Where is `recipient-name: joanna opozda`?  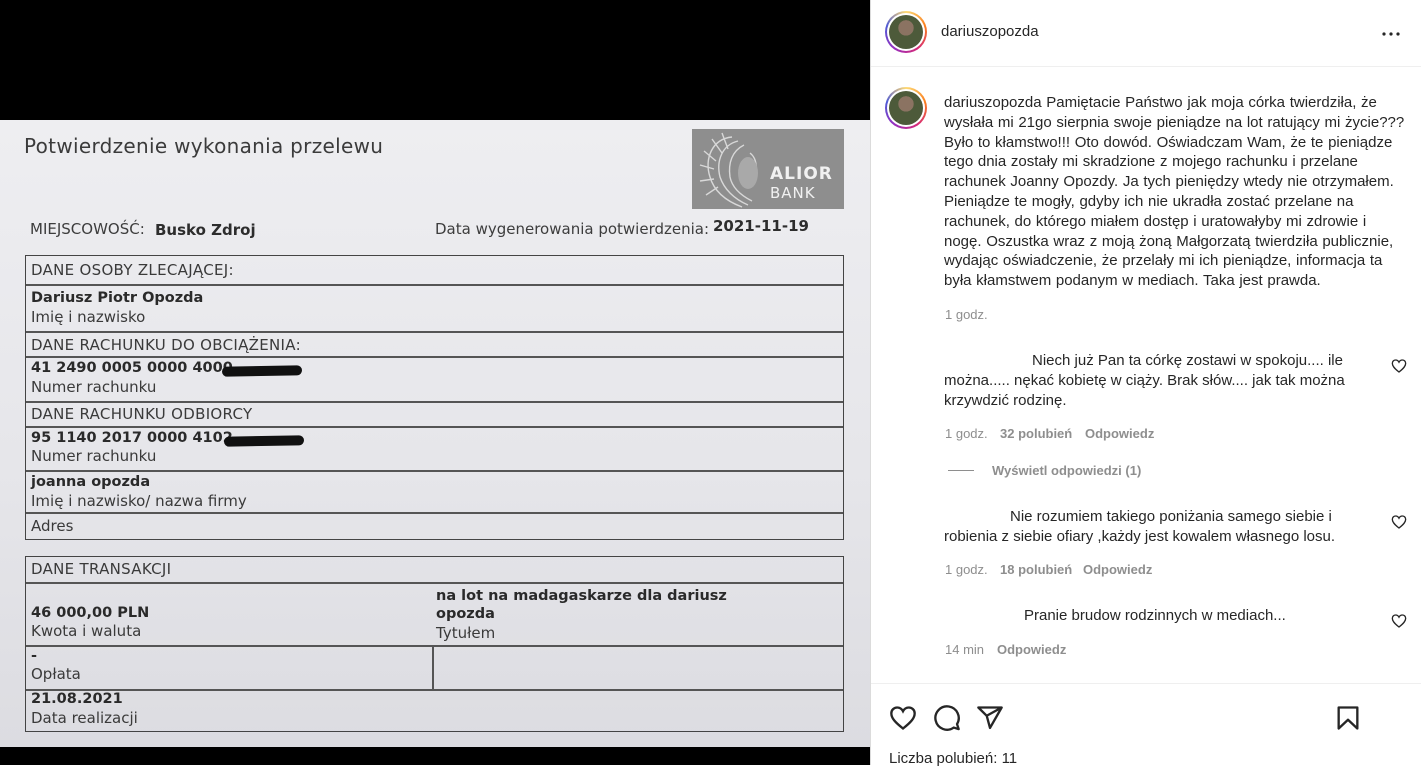
recipient-name: joanna opozda is located at coordinates (91, 482).